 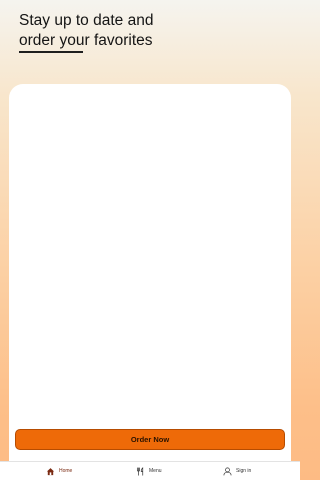 I want to click on bottom-navigation: Home Menu Sign in, so click(x=150, y=470).